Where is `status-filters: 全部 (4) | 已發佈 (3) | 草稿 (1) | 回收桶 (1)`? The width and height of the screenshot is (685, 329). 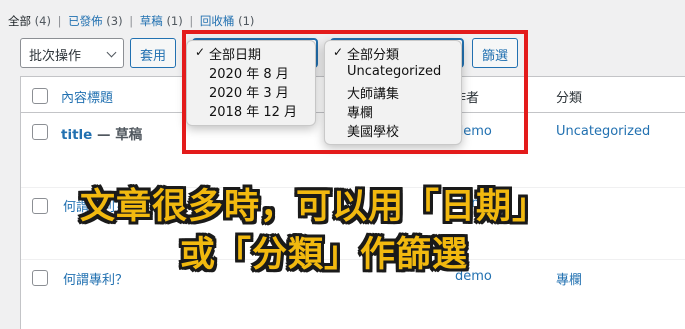 status-filters: 全部 (4) | 已發佈 (3) | 草稿 (1) | 回收桶 (1) is located at coordinates (131, 21).